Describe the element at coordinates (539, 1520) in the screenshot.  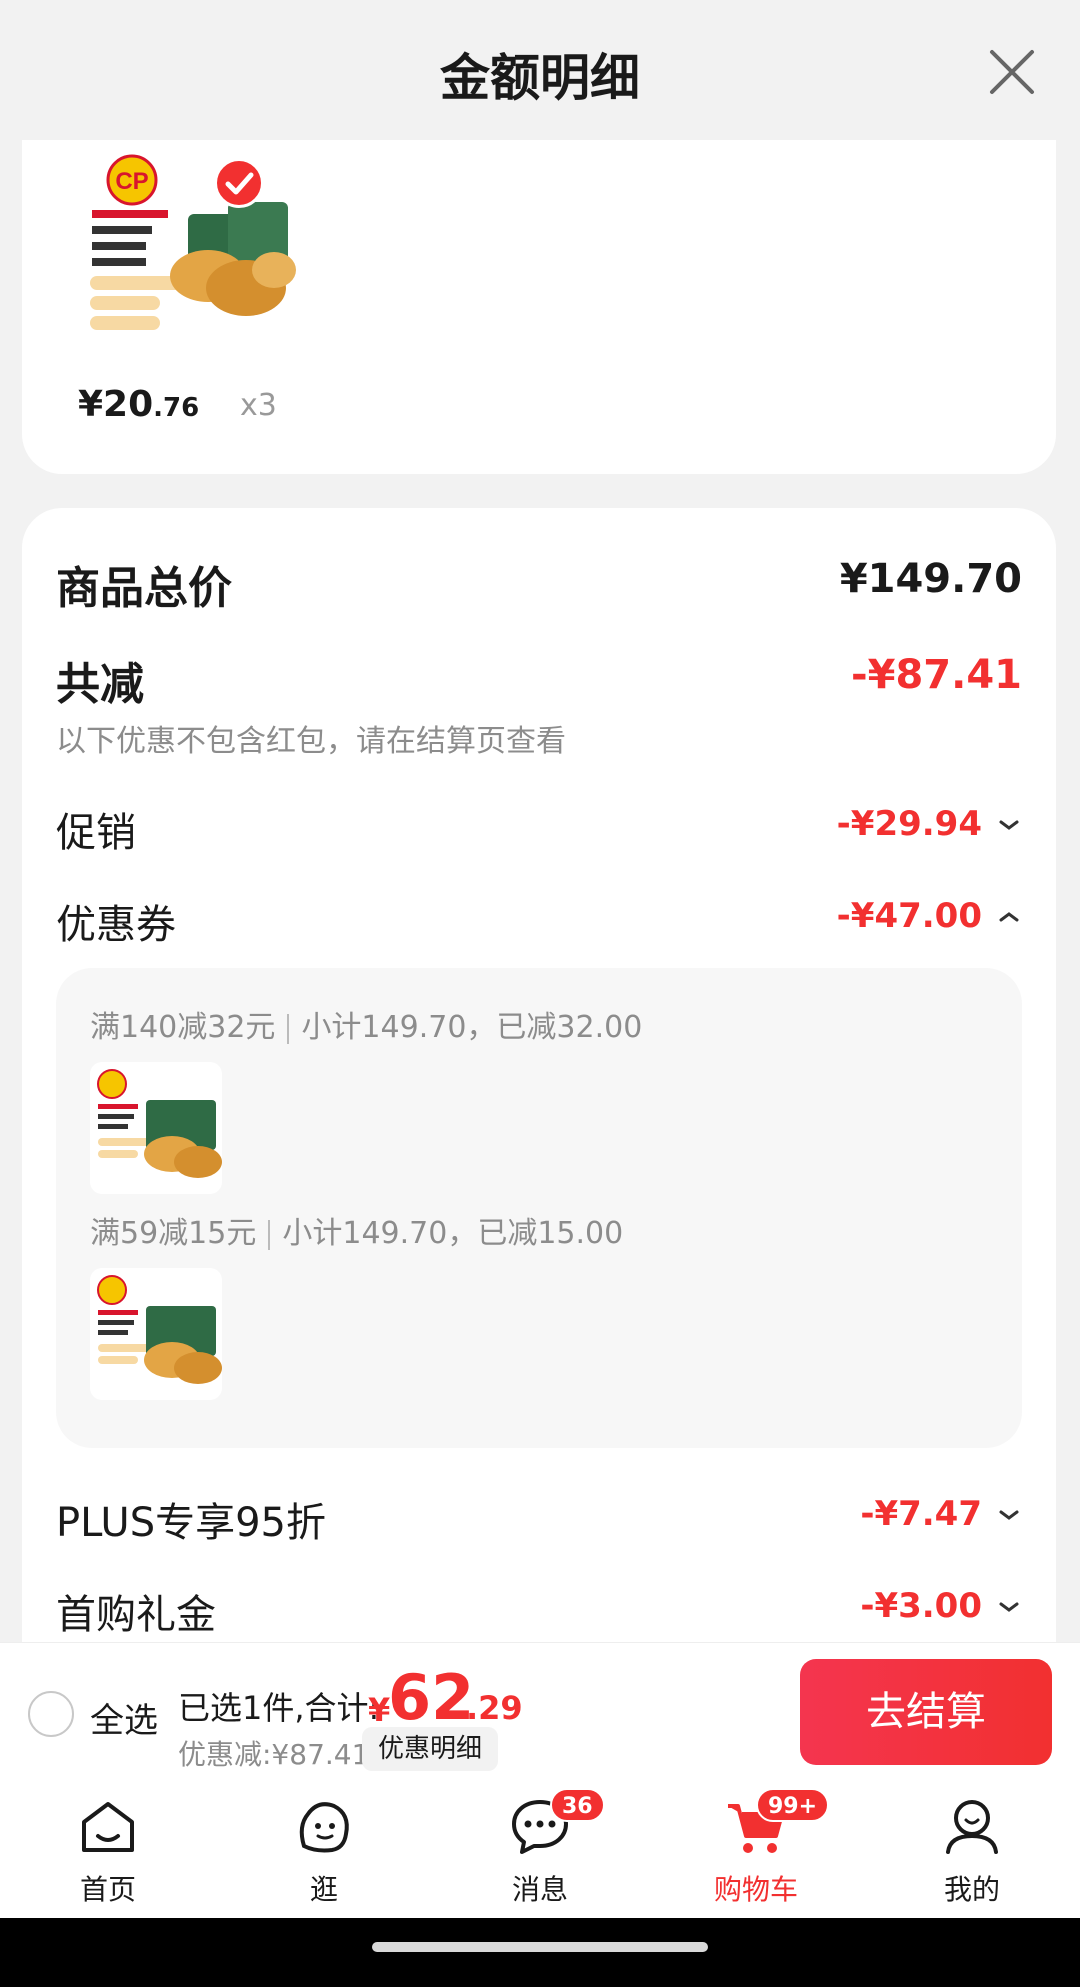
I see `plus-row: PLUS专享95折 -¥7.47` at that location.